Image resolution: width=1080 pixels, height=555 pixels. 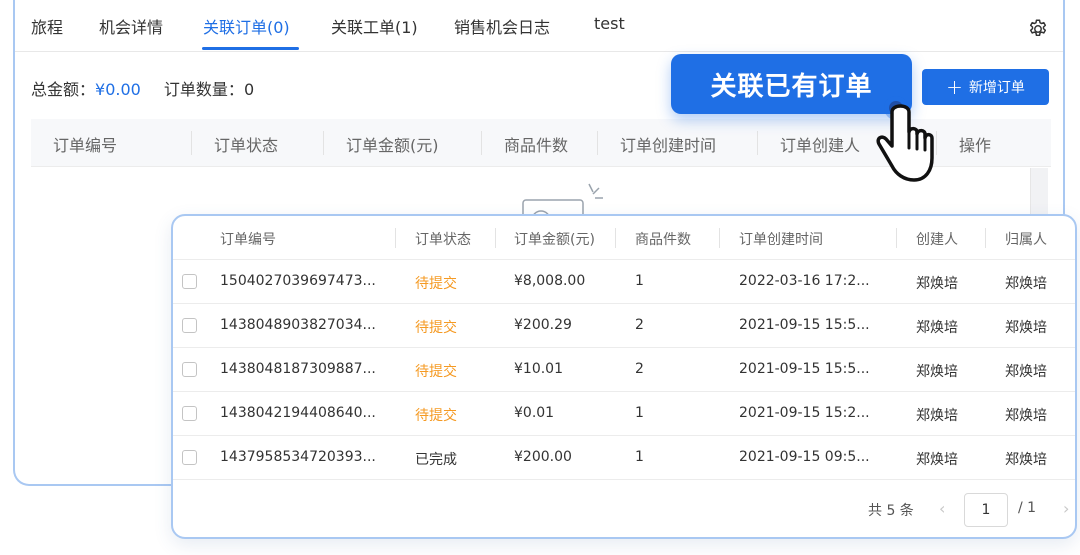 What do you see at coordinates (996, 88) in the screenshot?
I see `add-order-label: 新增订单` at bounding box center [996, 88].